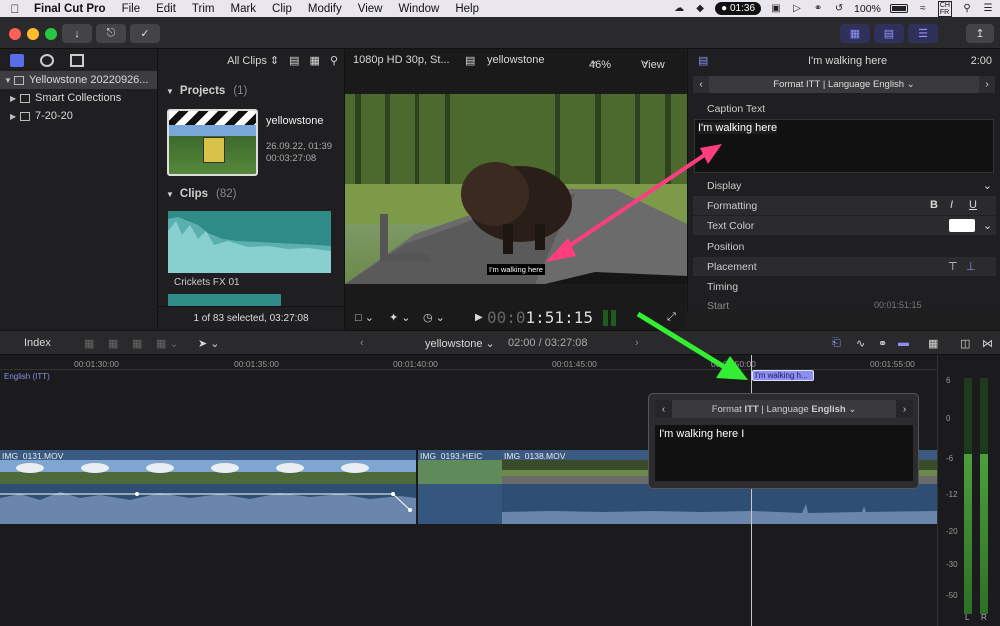  I want to click on overwrite-clip-icon: ▦ ⌄, so click(167, 343).